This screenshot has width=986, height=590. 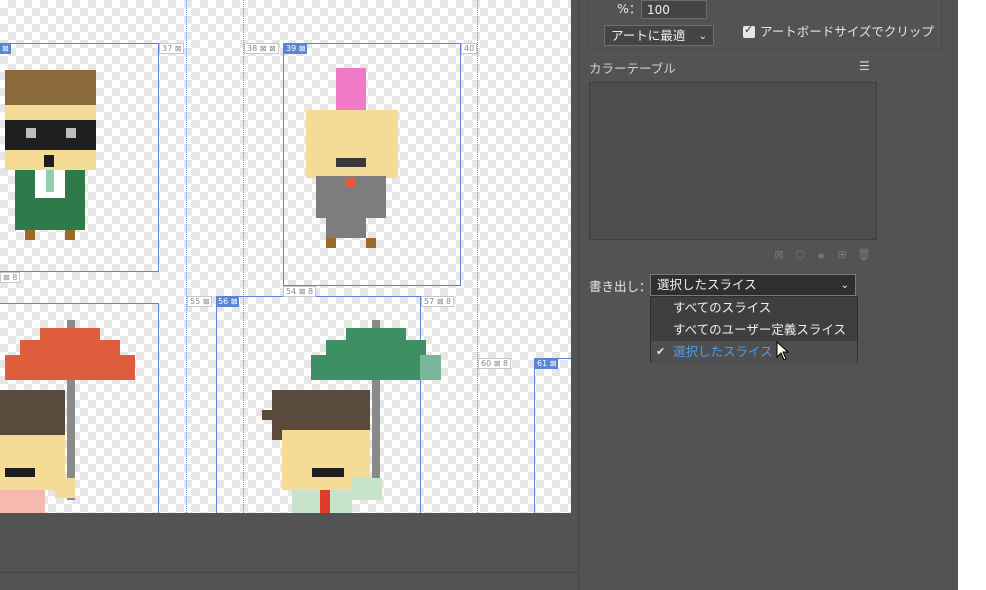 I want to click on slice-tag-60: 60 ⊠ 8, so click(x=495, y=363).